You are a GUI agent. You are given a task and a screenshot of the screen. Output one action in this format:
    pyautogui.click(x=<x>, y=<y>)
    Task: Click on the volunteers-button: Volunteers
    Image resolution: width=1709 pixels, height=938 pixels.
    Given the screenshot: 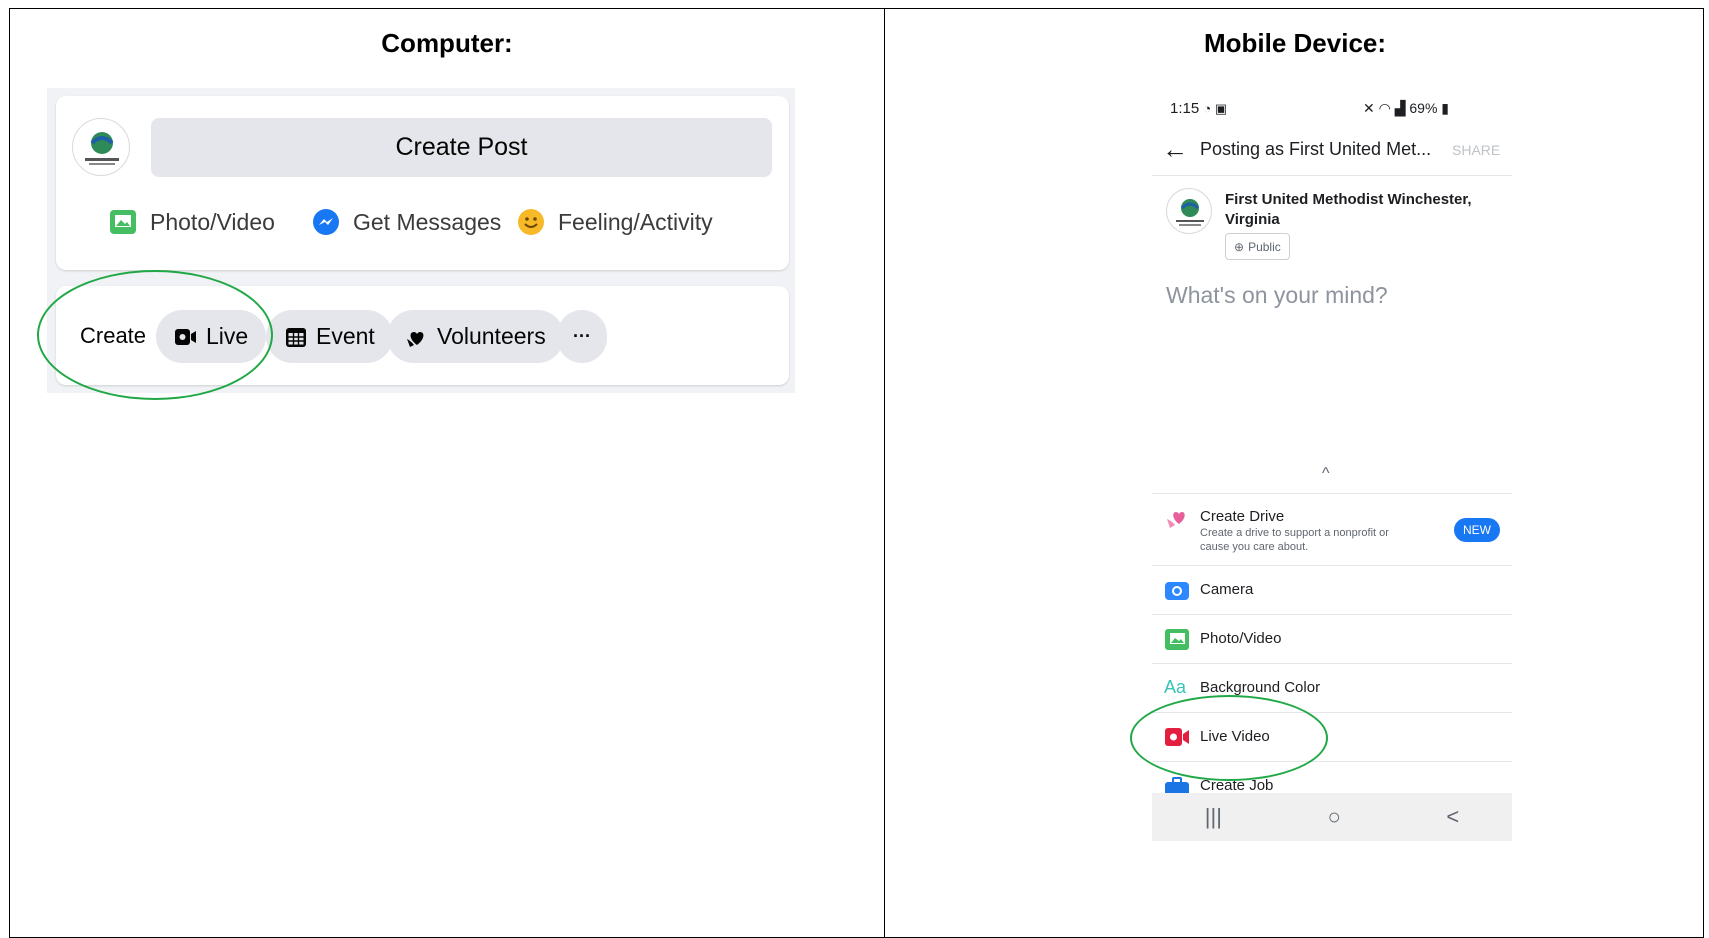 What is the action you would take?
    pyautogui.click(x=475, y=336)
    